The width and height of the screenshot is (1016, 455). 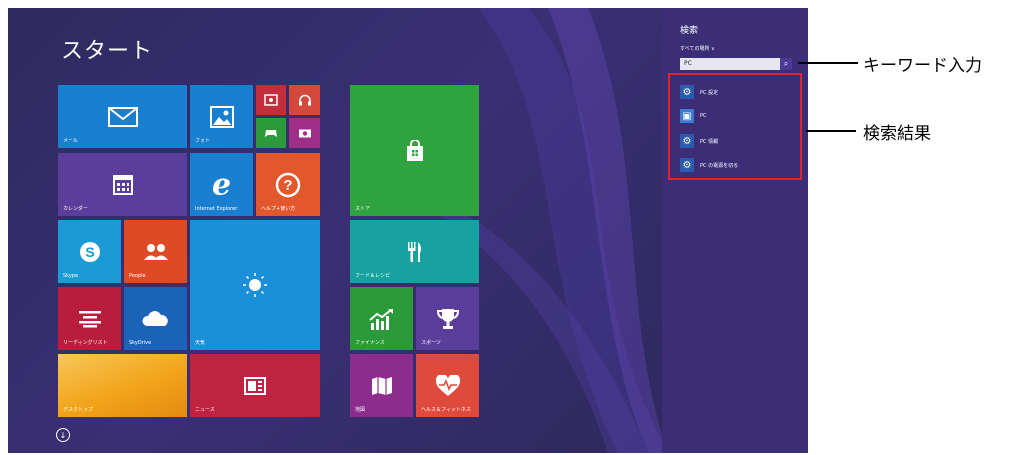 I want to click on tile-label: フォト, so click(x=203, y=141).